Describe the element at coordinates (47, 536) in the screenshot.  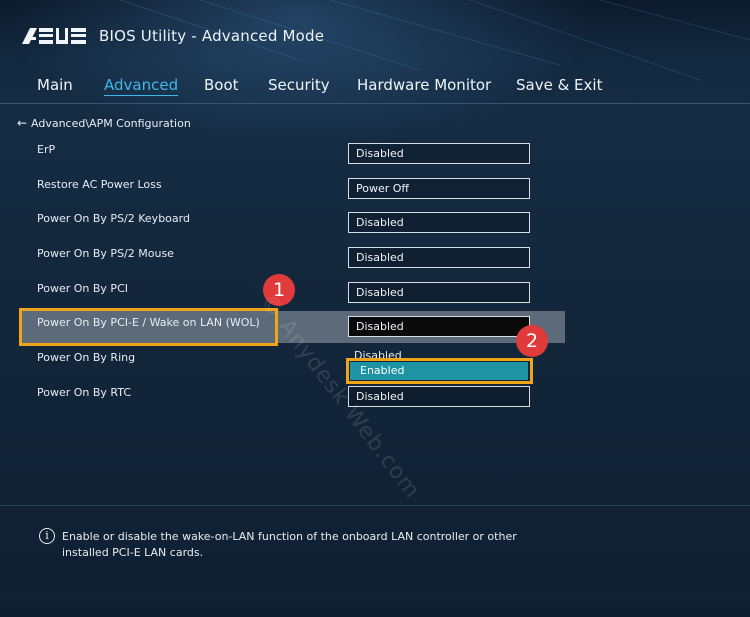
I see `info-icon: i` at that location.